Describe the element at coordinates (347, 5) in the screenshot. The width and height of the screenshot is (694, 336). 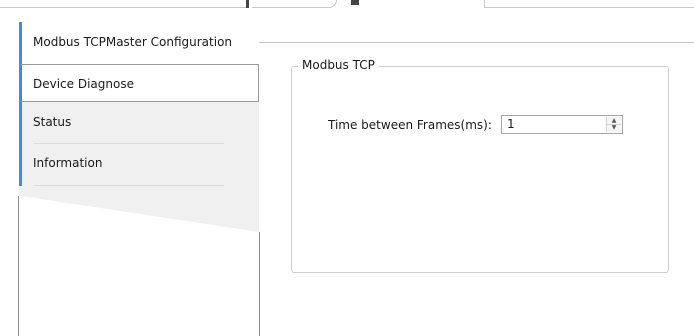
I see `toolbar-strip` at that location.